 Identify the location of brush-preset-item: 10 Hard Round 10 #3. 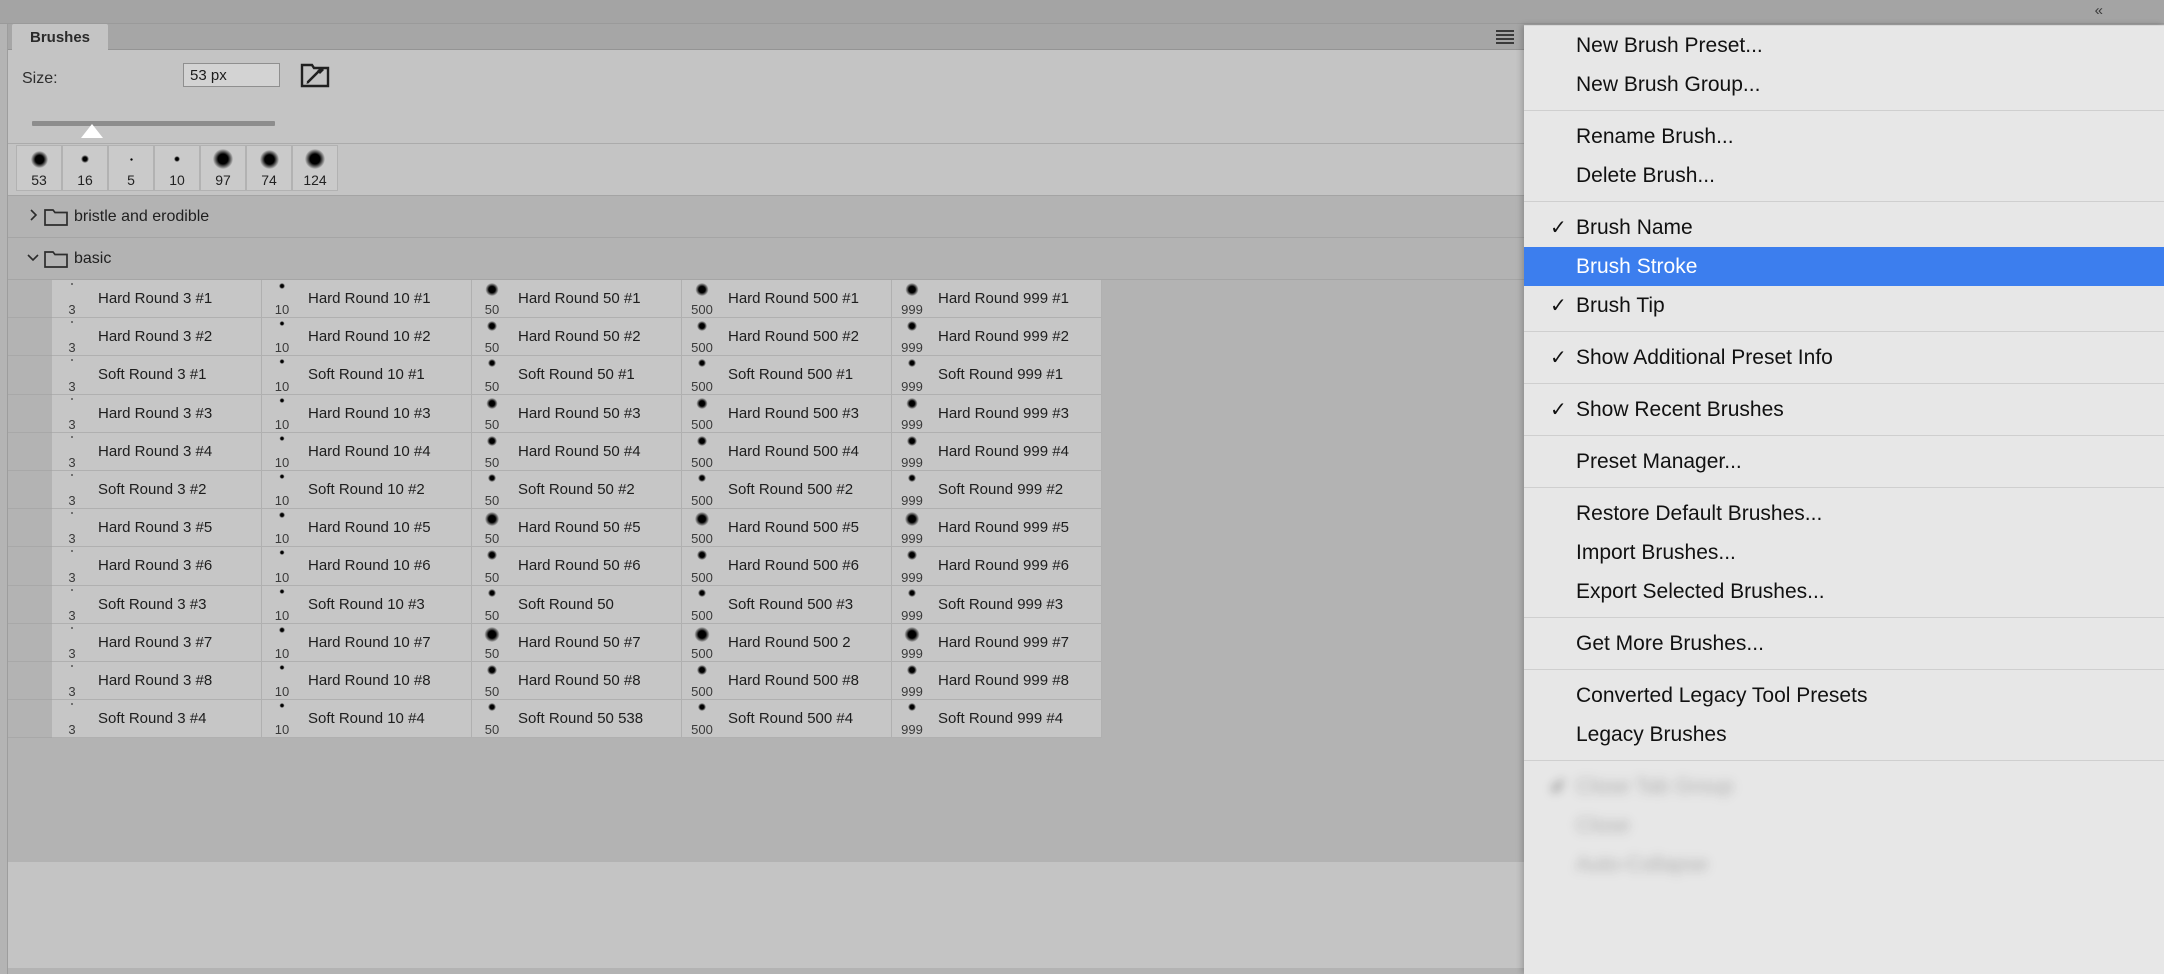
(367, 413).